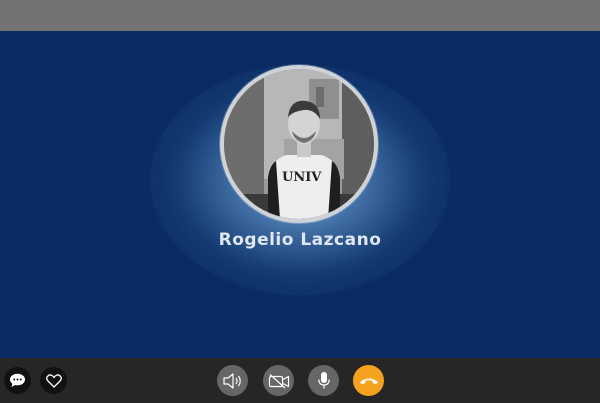  I want to click on microphone-button, so click(323, 380).